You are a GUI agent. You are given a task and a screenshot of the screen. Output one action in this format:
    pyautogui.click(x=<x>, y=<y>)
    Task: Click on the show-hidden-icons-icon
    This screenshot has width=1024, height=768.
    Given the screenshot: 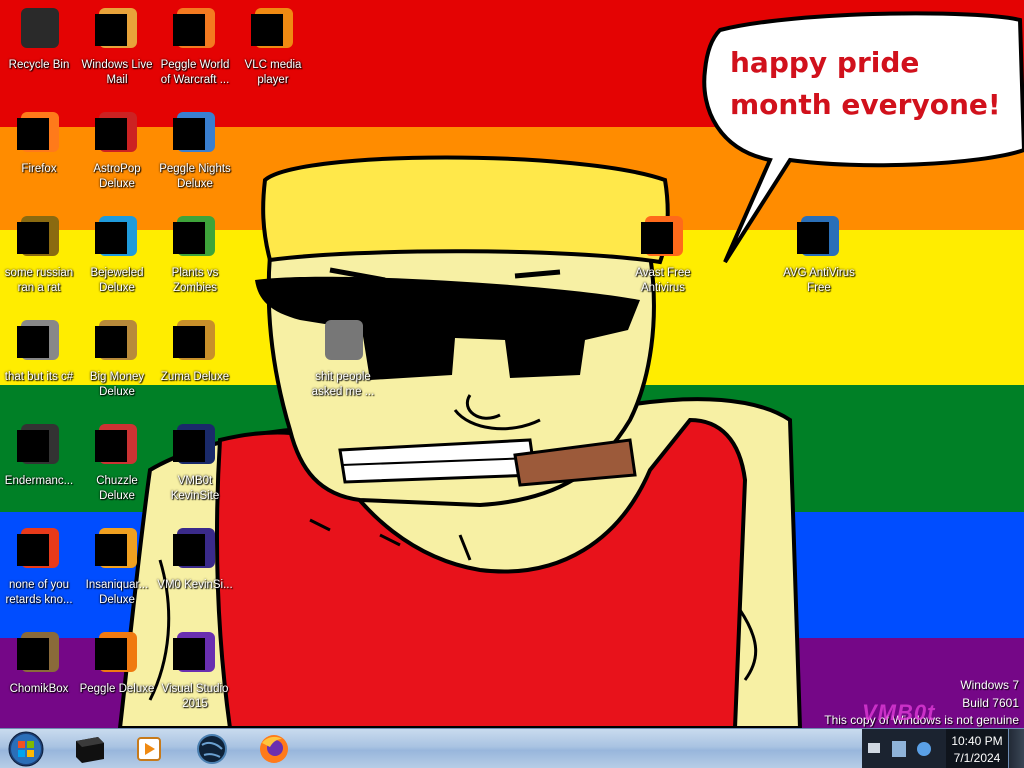 What is the action you would take?
    pyautogui.click(x=874, y=748)
    